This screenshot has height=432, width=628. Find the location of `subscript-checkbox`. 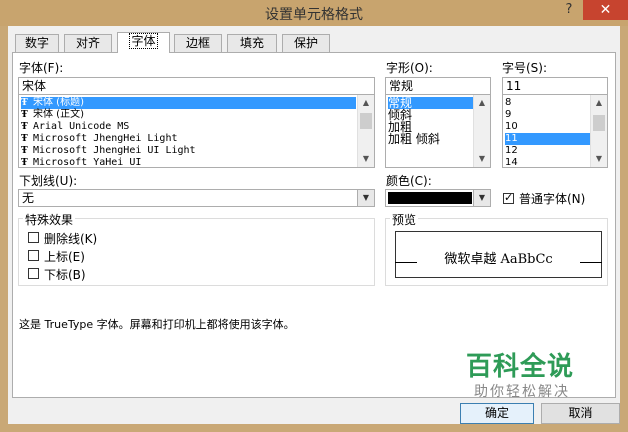

subscript-checkbox is located at coordinates (33, 273).